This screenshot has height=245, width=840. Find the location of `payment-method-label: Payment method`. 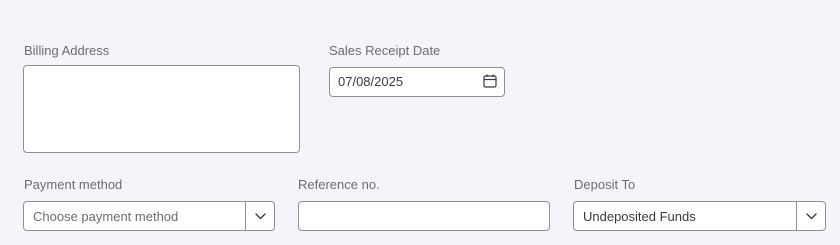

payment-method-label: Payment method is located at coordinates (73, 184).